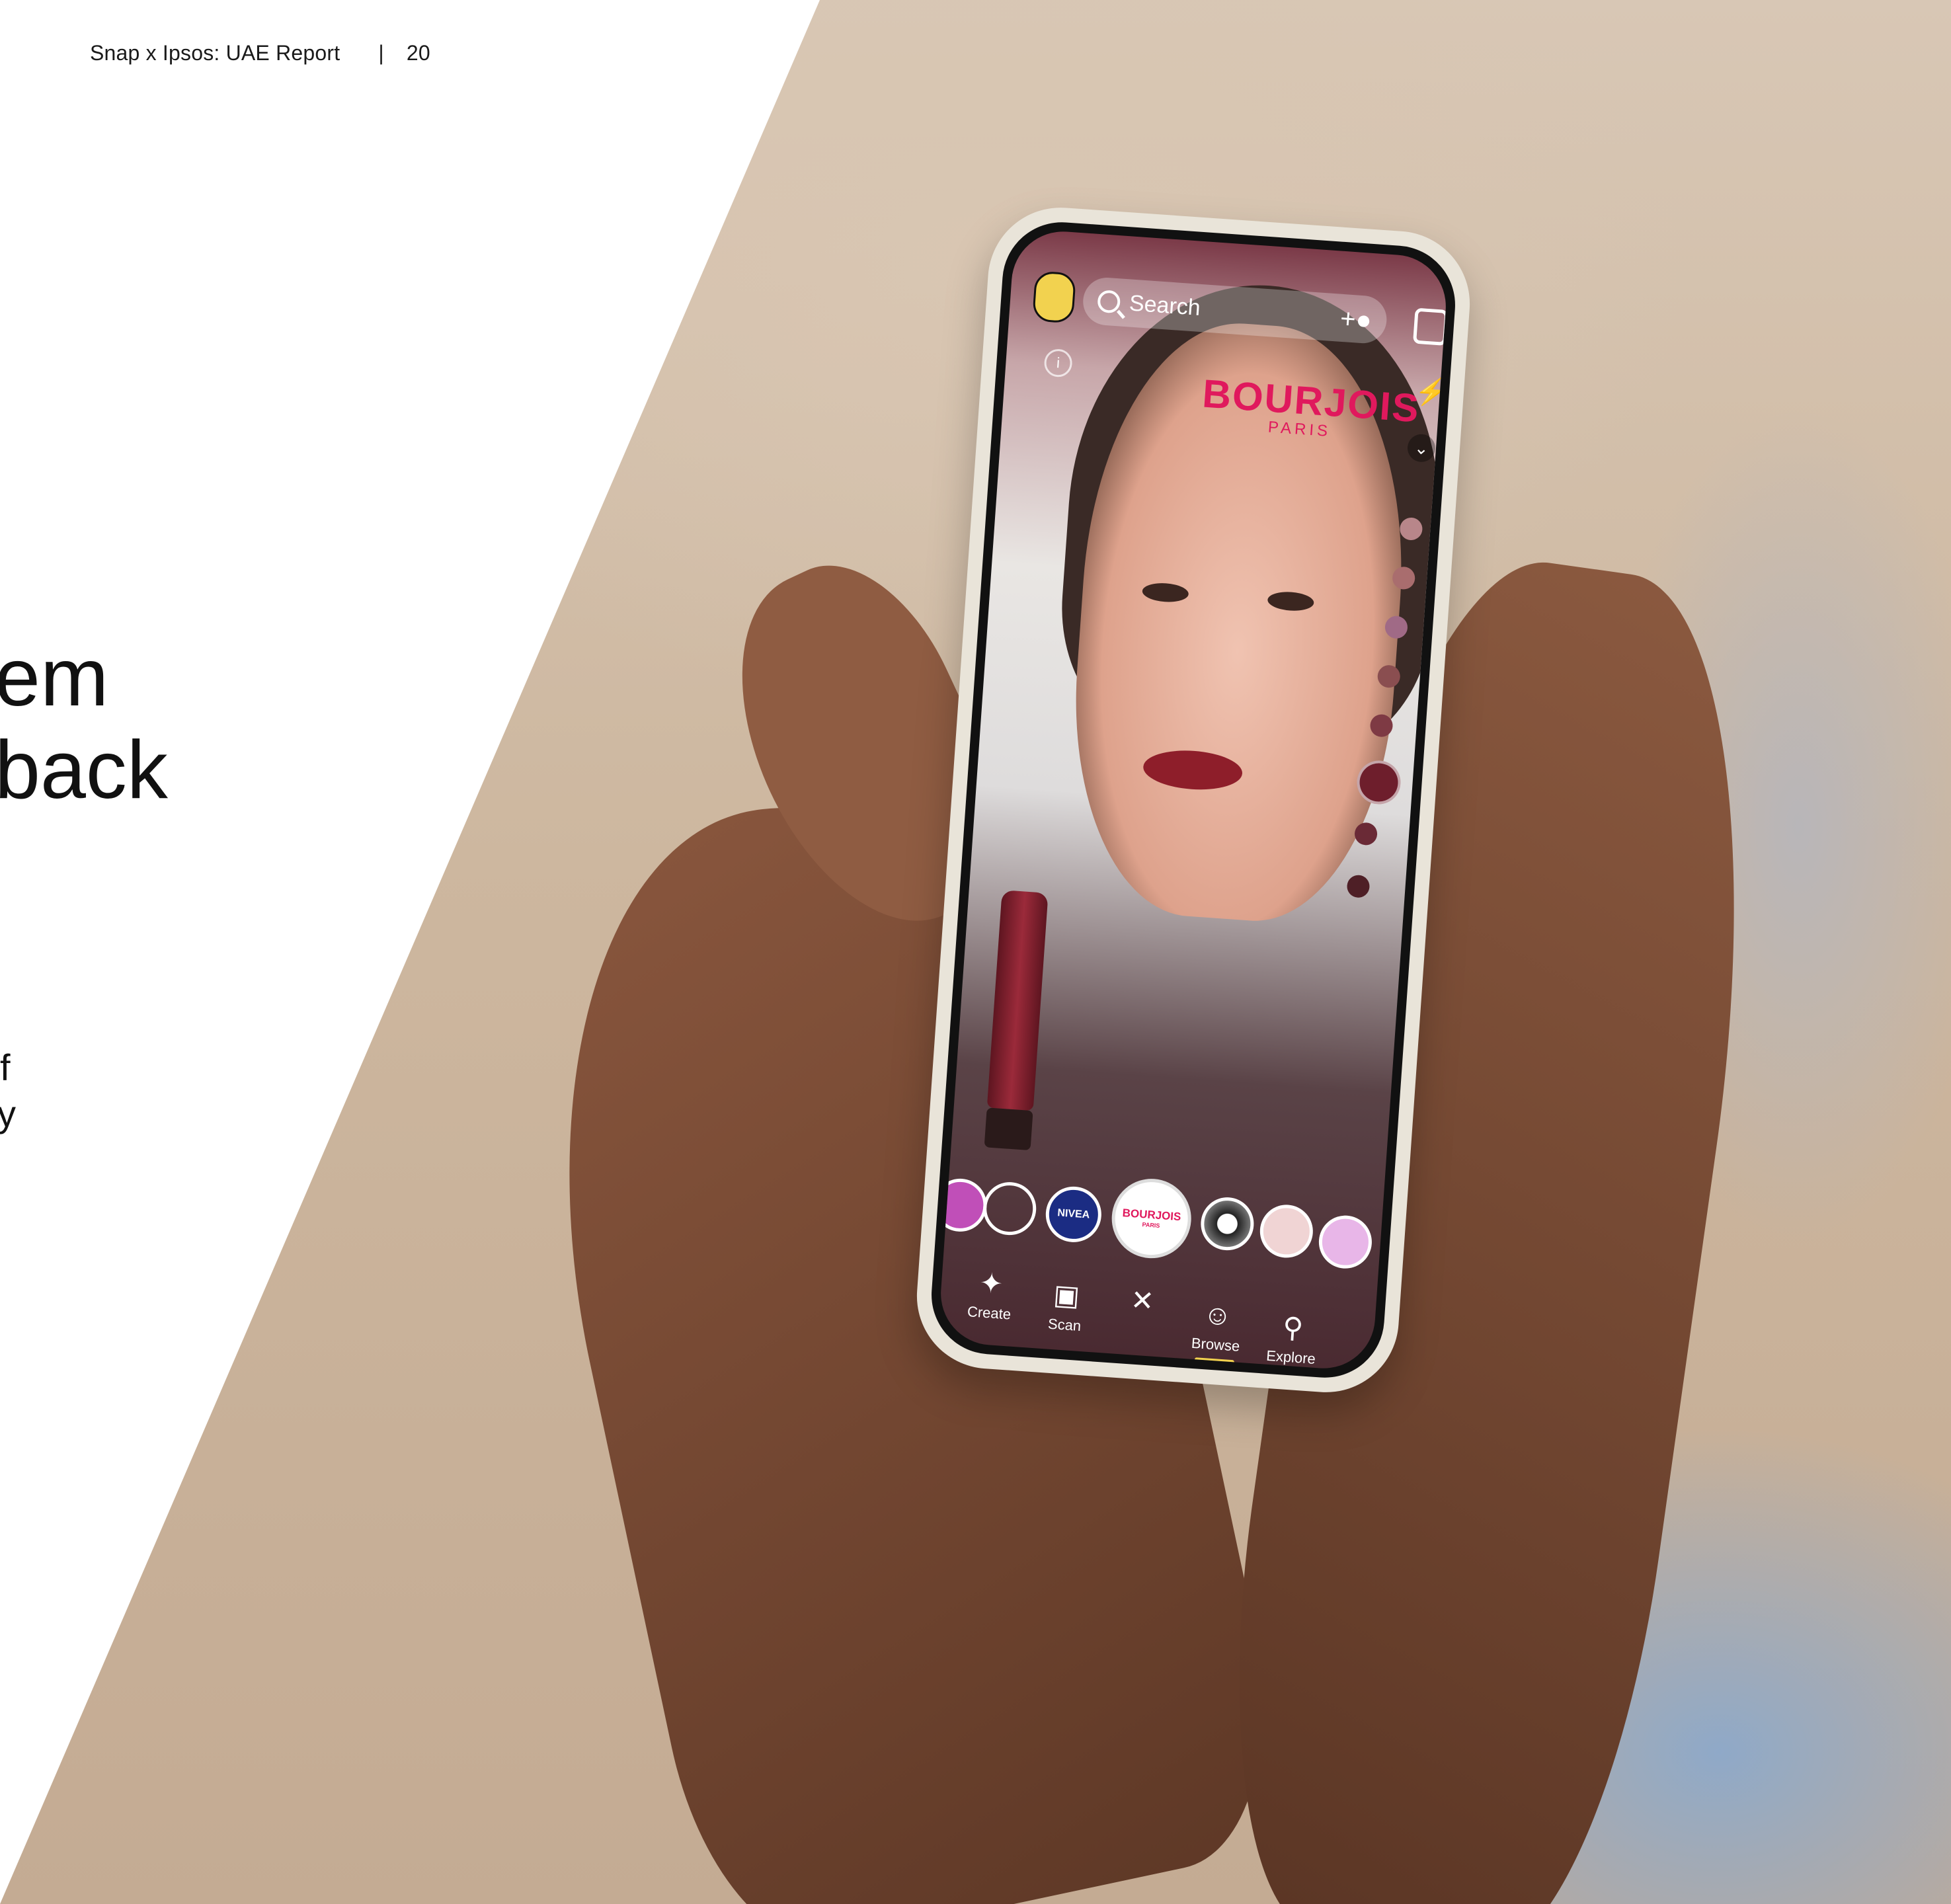  What do you see at coordinates (1058, 363) in the screenshot?
I see `info-icon: i` at bounding box center [1058, 363].